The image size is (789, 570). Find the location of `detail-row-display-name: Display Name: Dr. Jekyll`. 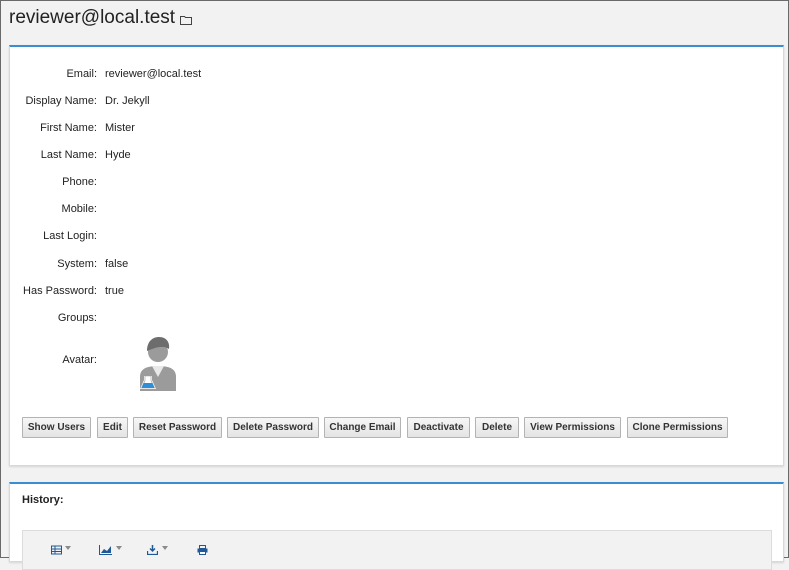

detail-row-display-name: Display Name: Dr. Jekyll is located at coordinates (260, 103).